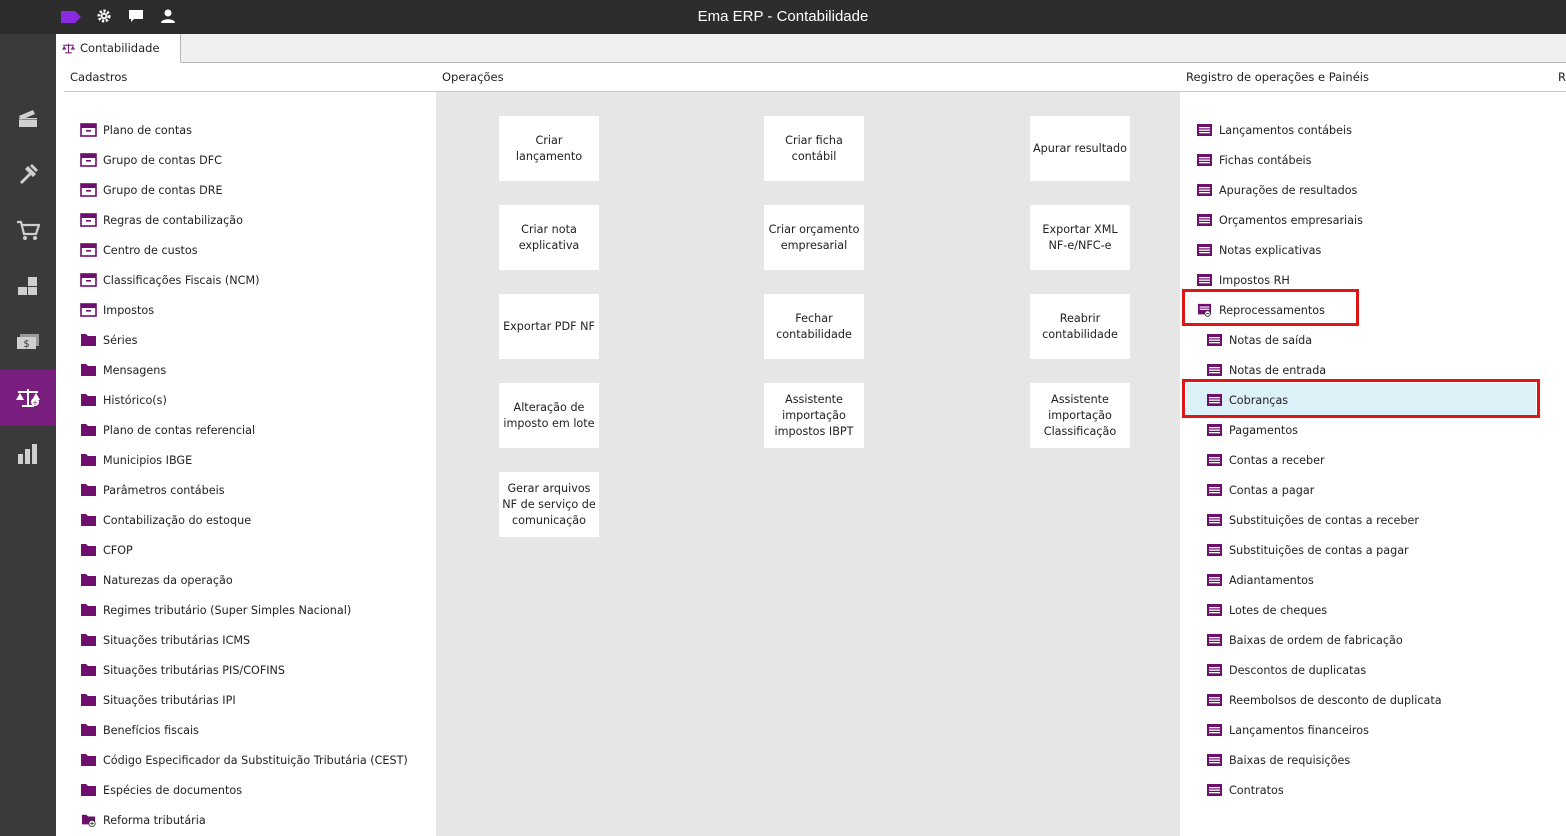  I want to click on registro-item: Lotes de cheques, so click(1266, 610).